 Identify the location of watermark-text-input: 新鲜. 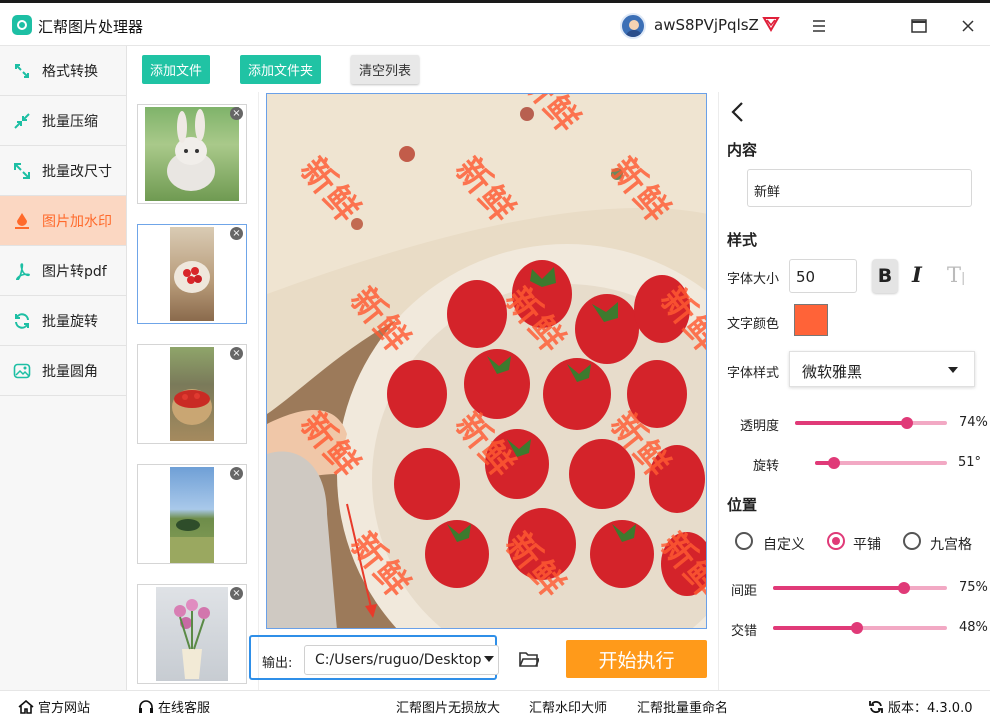
(859, 188).